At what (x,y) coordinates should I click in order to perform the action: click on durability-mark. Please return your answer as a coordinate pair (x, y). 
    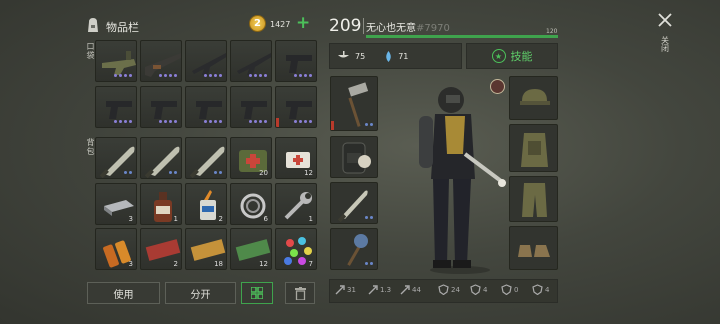
    Looking at the image, I should click on (332, 125).